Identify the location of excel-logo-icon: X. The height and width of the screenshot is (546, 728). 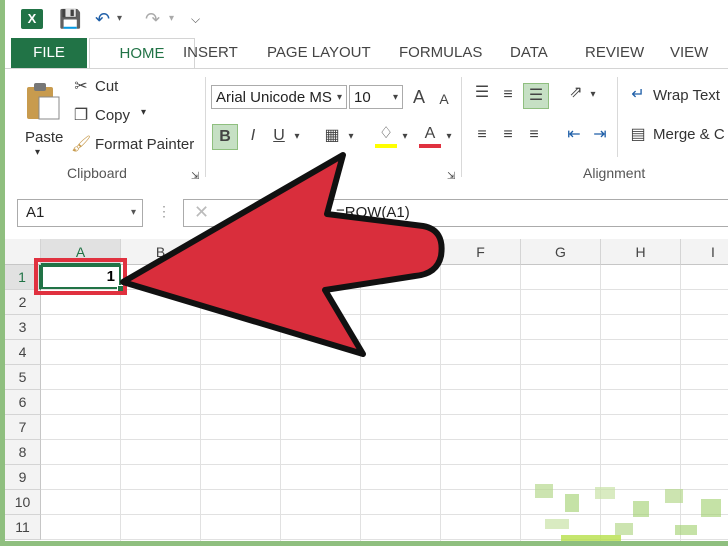
(32, 19).